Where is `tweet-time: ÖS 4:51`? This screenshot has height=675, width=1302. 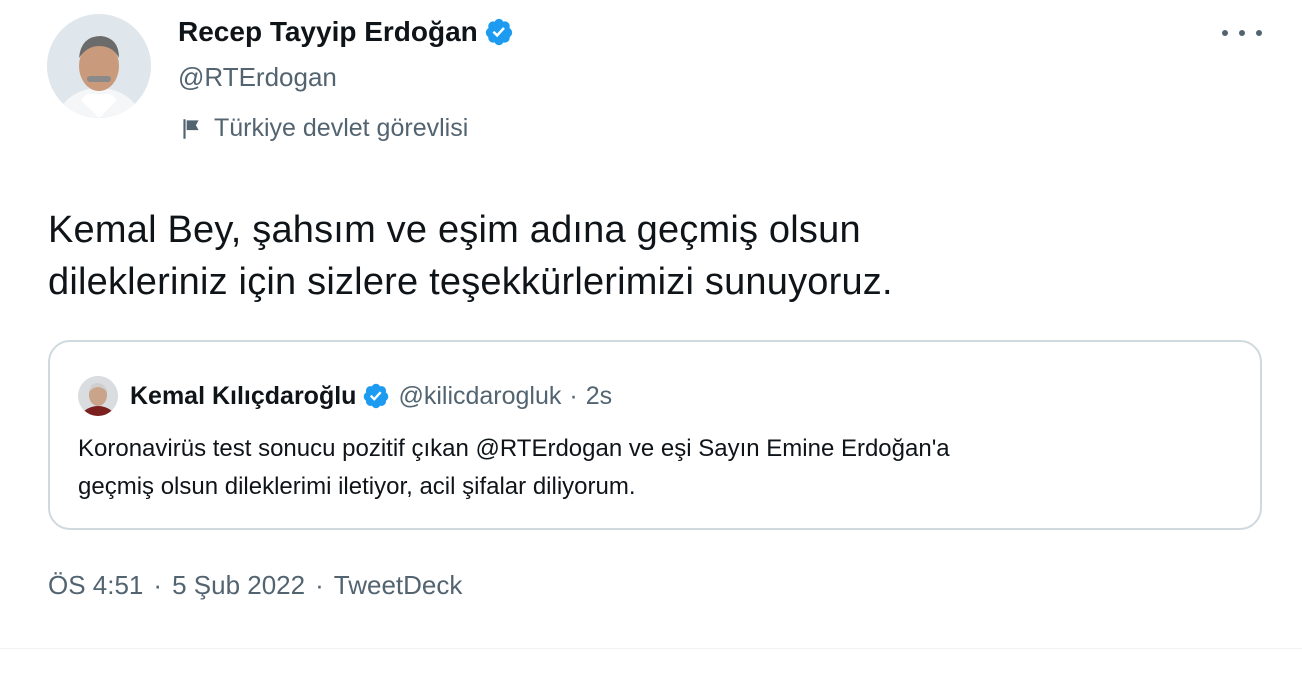 tweet-time: ÖS 4:51 is located at coordinates (95, 585).